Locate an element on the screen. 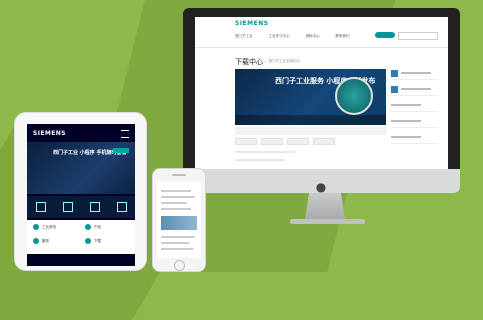 This screenshot has height=320, width=483. search-input is located at coordinates (418, 36).